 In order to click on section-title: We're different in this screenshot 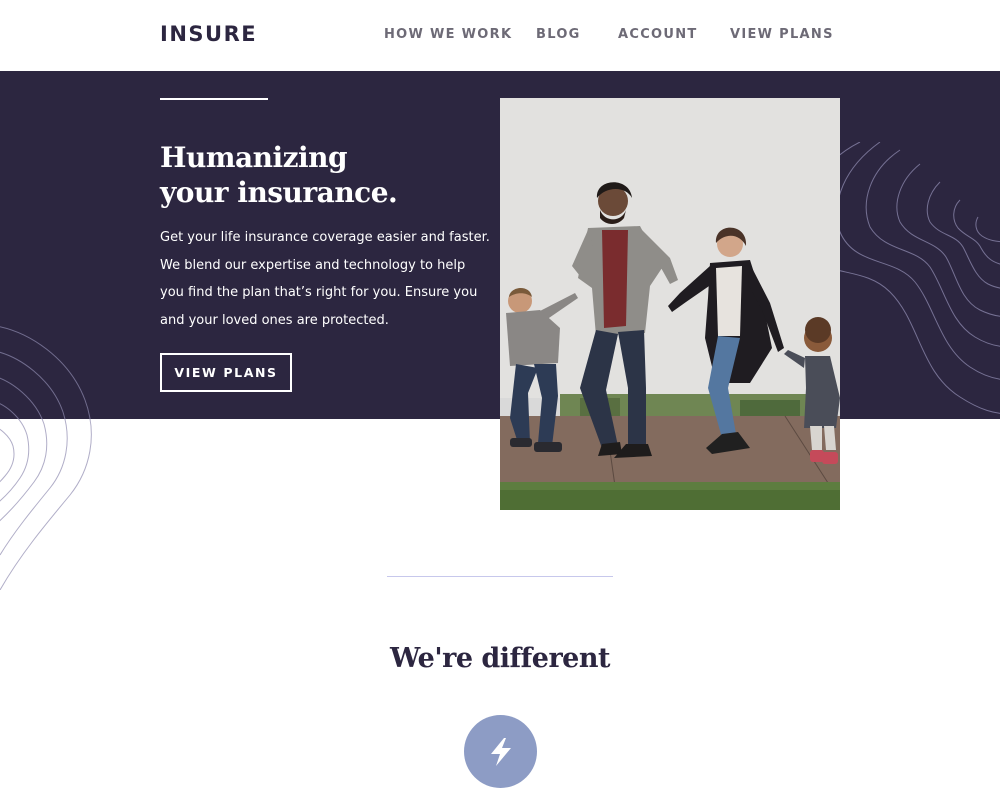, I will do `click(500, 658)`.